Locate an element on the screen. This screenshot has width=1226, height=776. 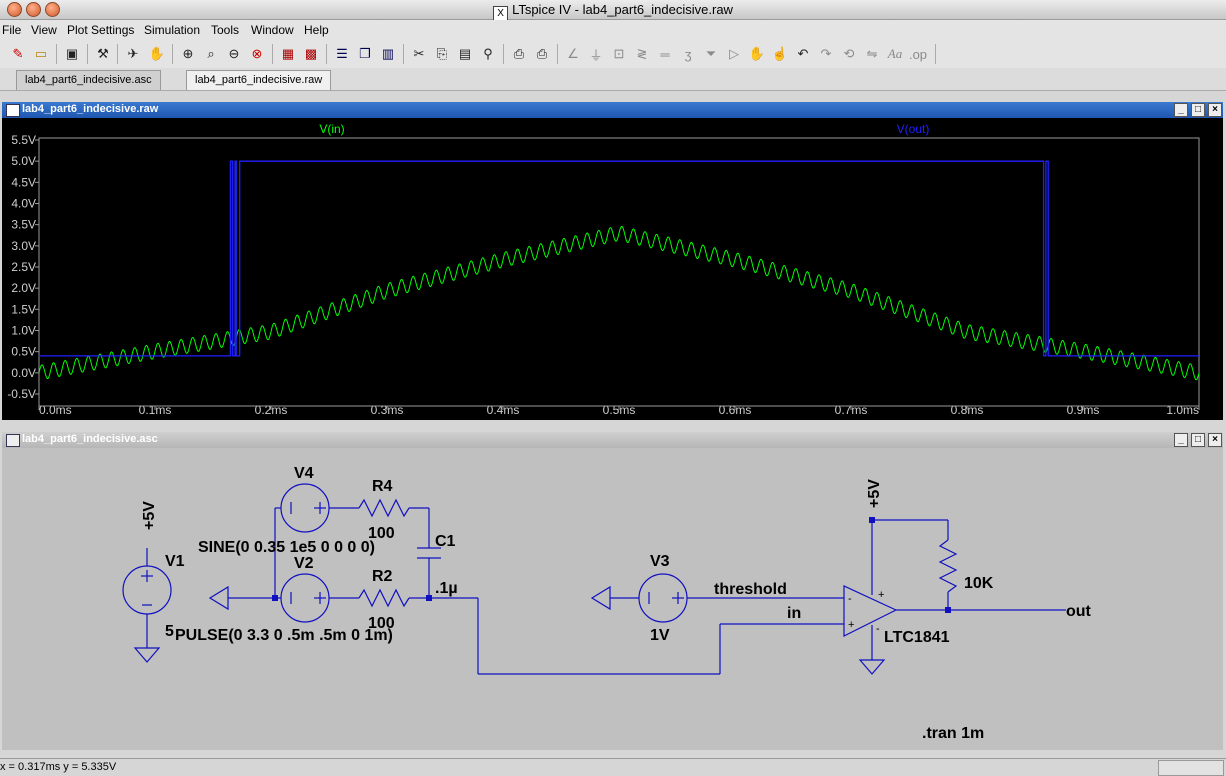
label-v1-value: 5 is located at coordinates (169, 631).